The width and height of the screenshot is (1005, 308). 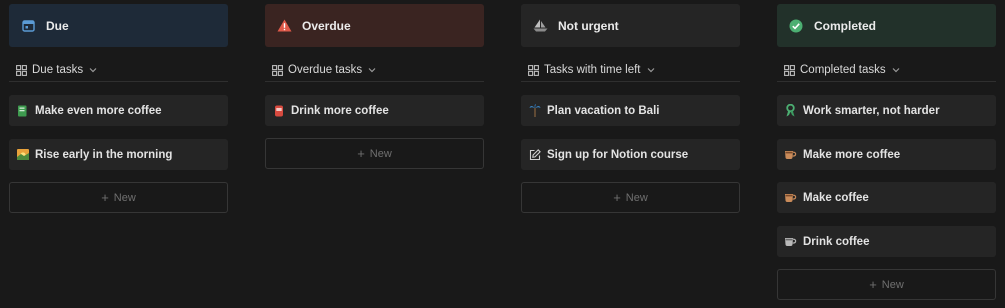 What do you see at coordinates (871, 110) in the screenshot?
I see `card-title: Work smarter, not harder` at bounding box center [871, 110].